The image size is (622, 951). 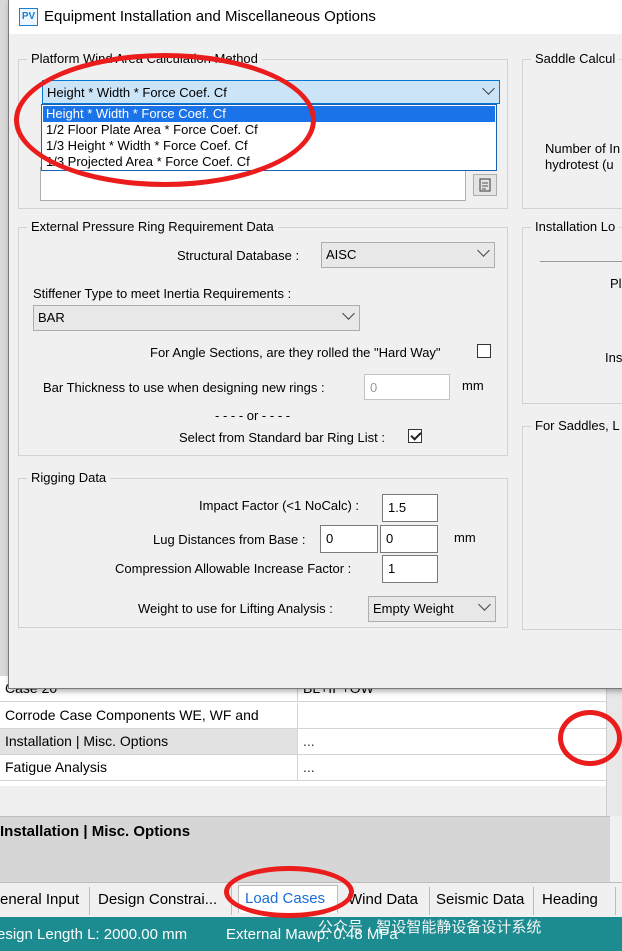 What do you see at coordinates (430, 927) in the screenshot?
I see `watermark: 公众号 · 智设智能静设备设计系统` at bounding box center [430, 927].